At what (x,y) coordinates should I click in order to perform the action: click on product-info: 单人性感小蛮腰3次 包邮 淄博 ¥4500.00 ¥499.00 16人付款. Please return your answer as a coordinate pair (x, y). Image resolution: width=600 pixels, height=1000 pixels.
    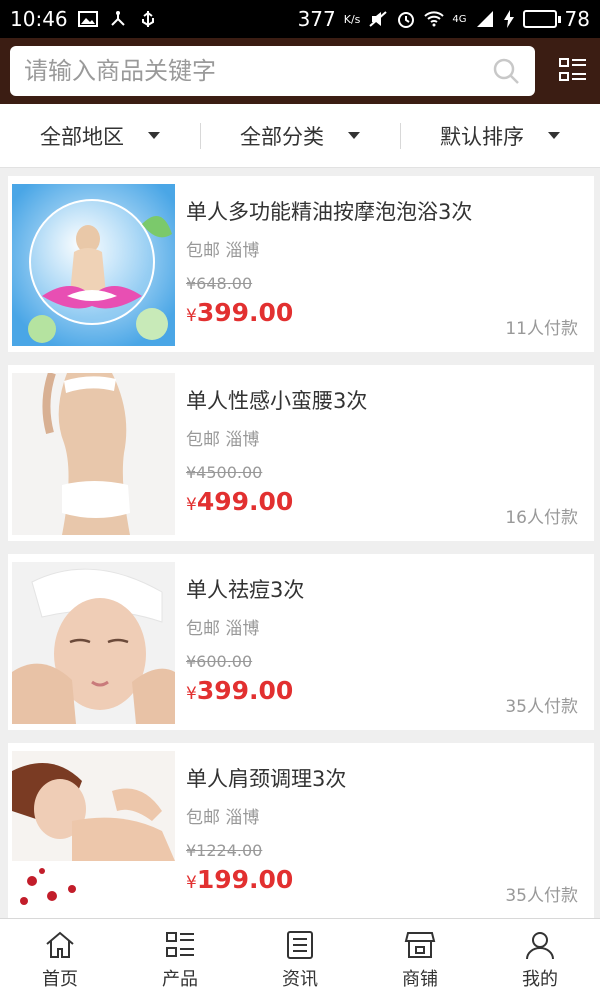
    Looking at the image, I should click on (382, 453).